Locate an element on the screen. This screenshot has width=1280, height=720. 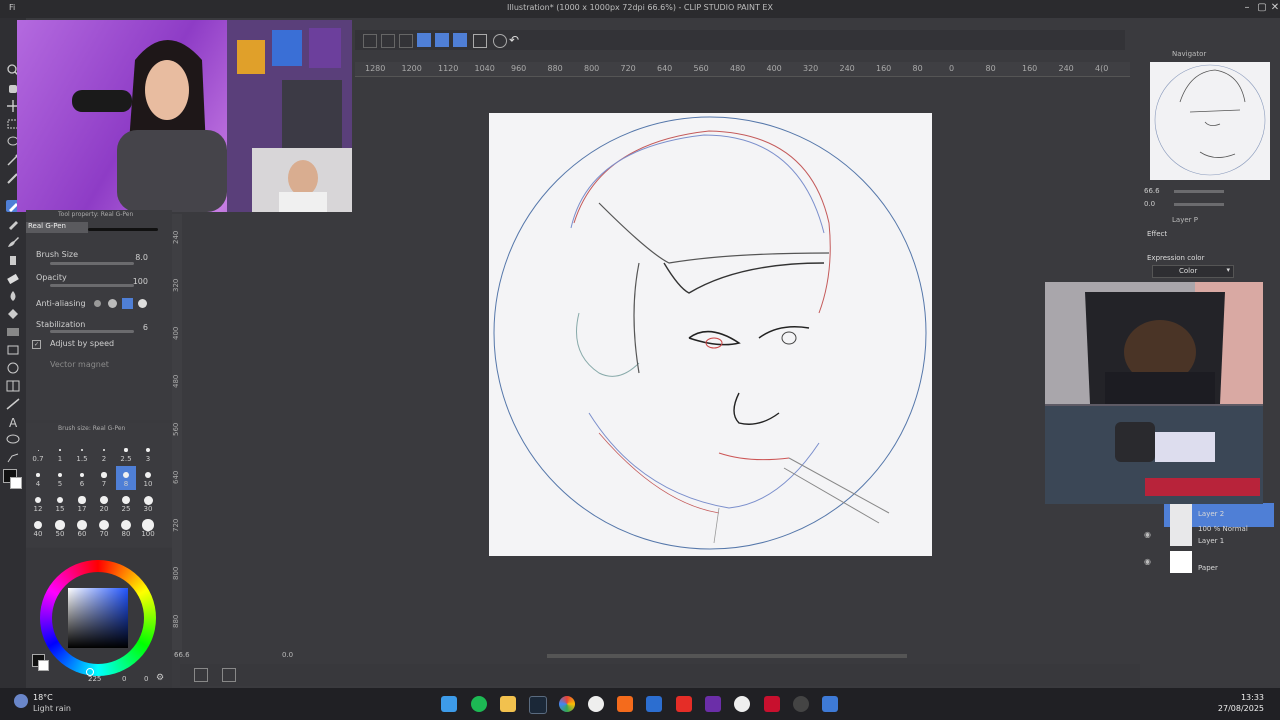
navigator-rotation: 0.0 is located at coordinates (1149, 204).